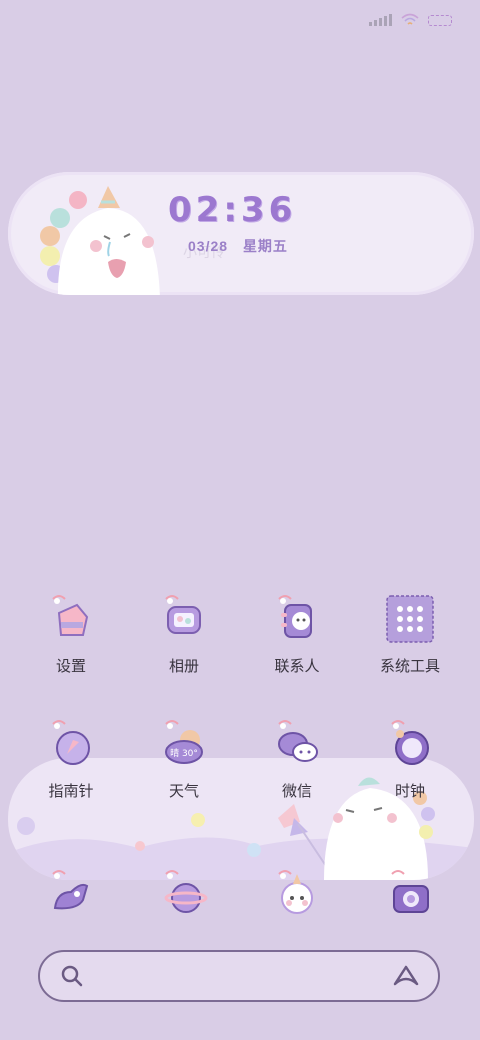 This screenshot has width=480, height=1040. What do you see at coordinates (409, 666) in the screenshot?
I see `app-label: 系统工具` at bounding box center [409, 666].